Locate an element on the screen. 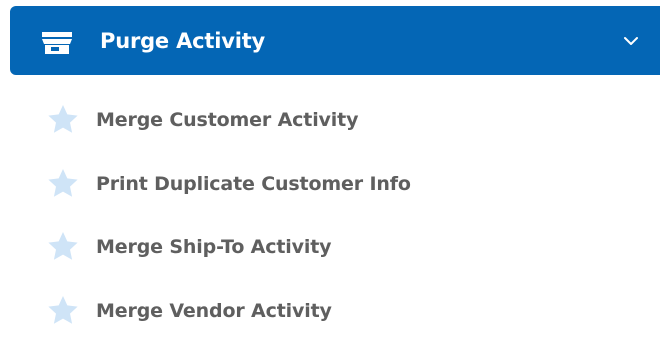 Image resolution: width=660 pixels, height=341 pixels. submenu-label: Print Duplicate Customer Info is located at coordinates (253, 184).